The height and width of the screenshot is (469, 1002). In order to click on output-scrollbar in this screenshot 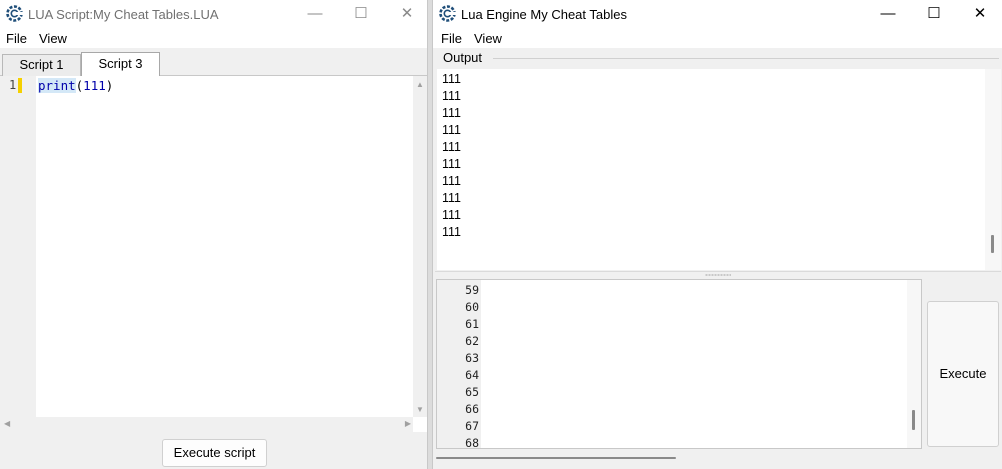, I will do `click(993, 169)`.